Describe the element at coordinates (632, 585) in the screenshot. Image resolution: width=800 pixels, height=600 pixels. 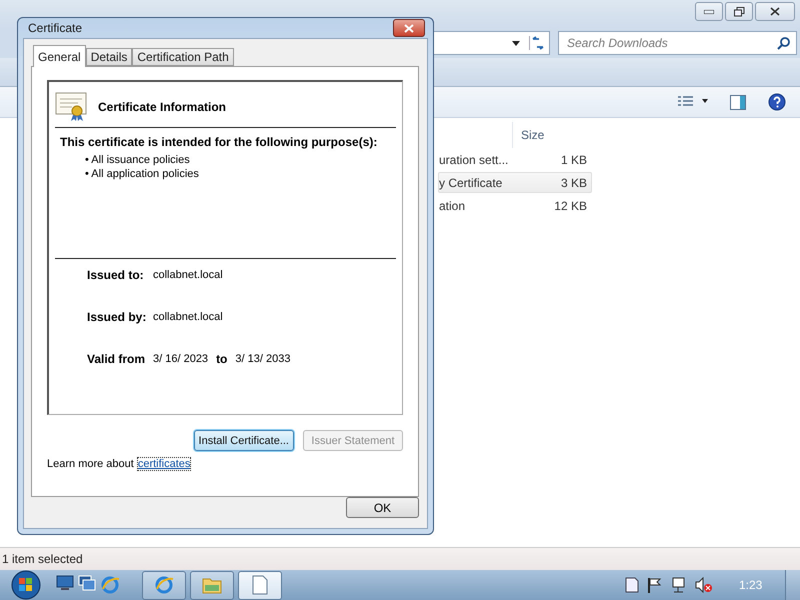
I see `note-icon` at that location.